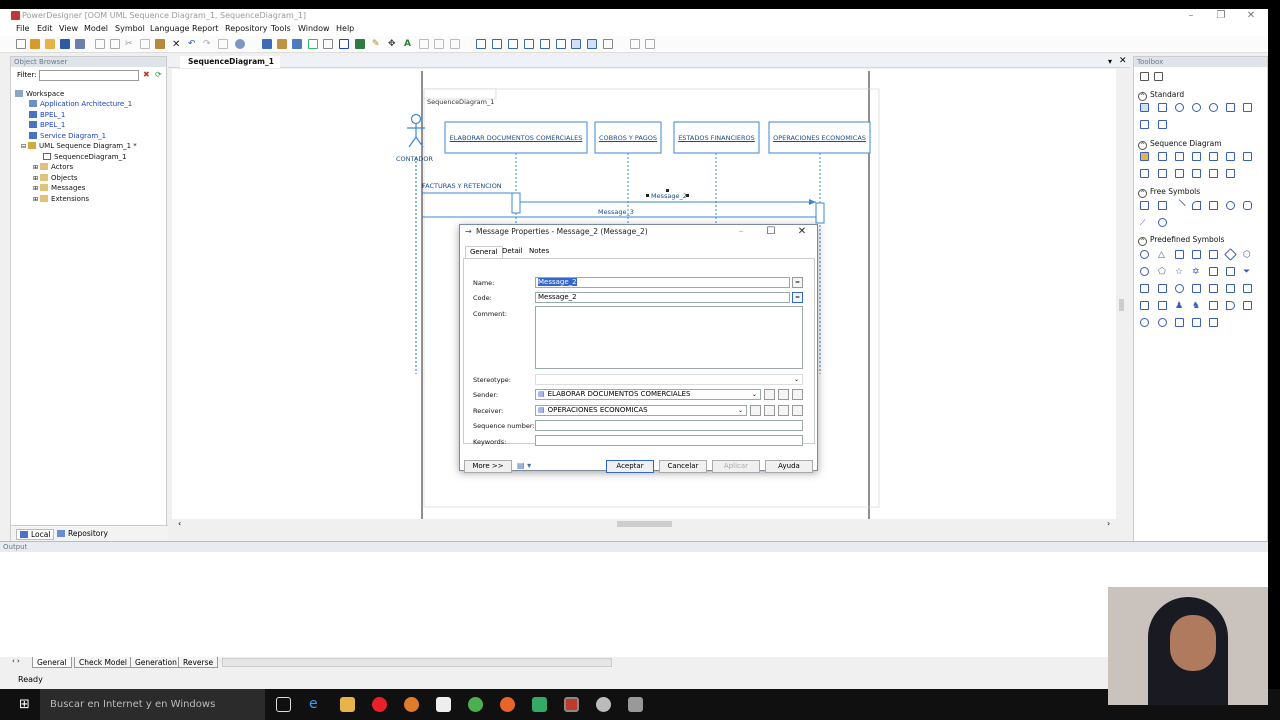  I want to click on file-shape-icon, so click(1196, 288).